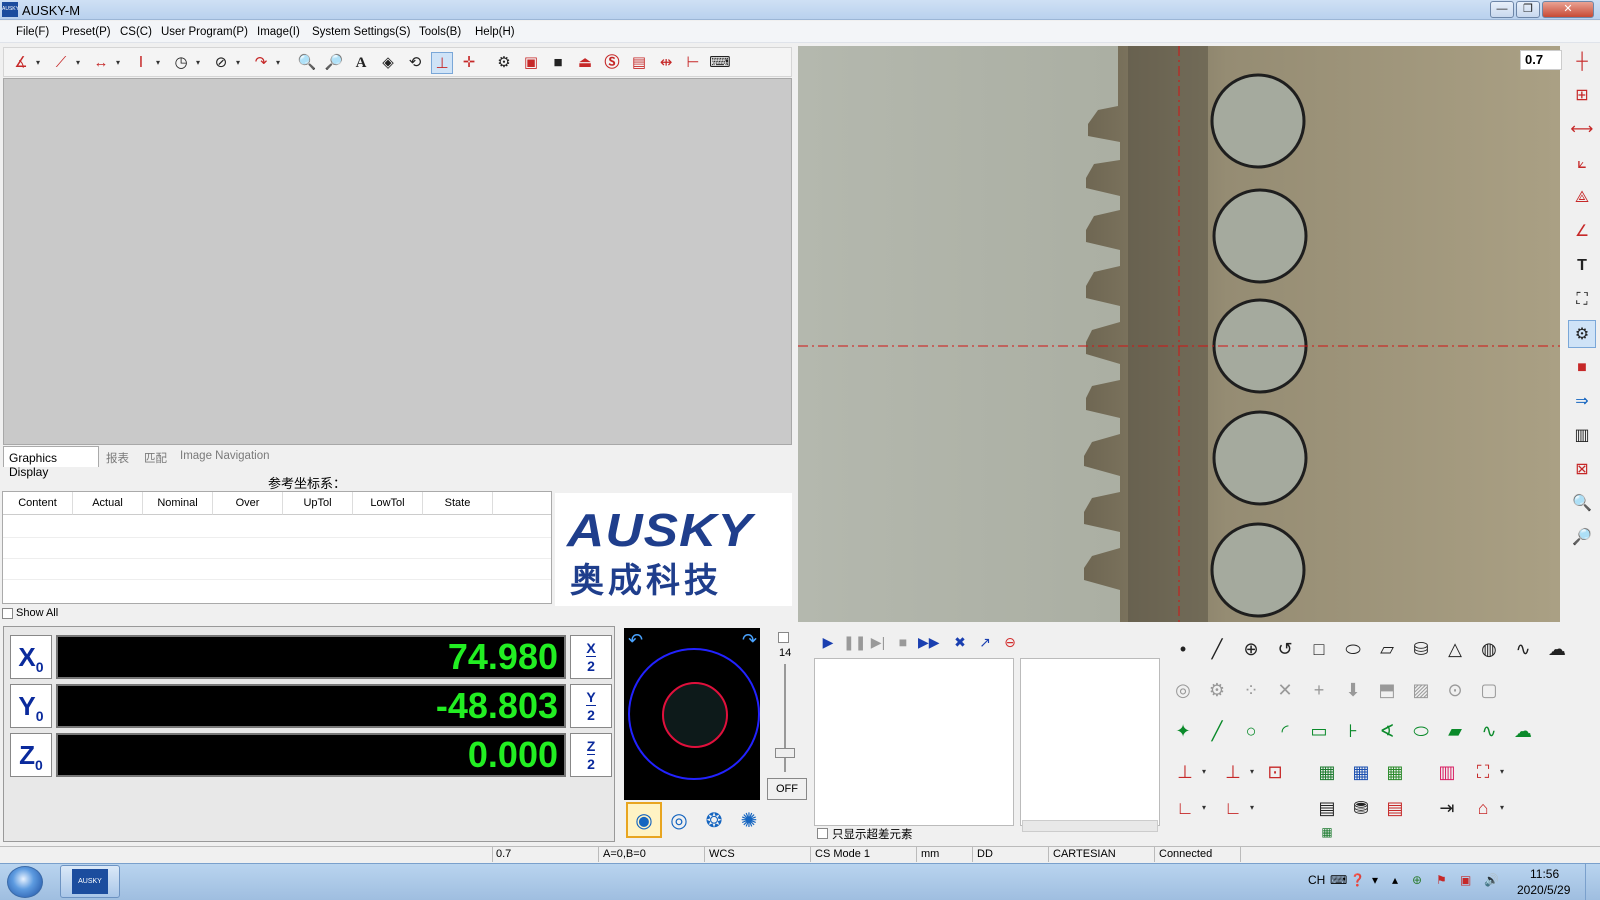 This screenshot has width=1600, height=900. I want to click on angle-measure-icon: ∡, so click(25, 63).